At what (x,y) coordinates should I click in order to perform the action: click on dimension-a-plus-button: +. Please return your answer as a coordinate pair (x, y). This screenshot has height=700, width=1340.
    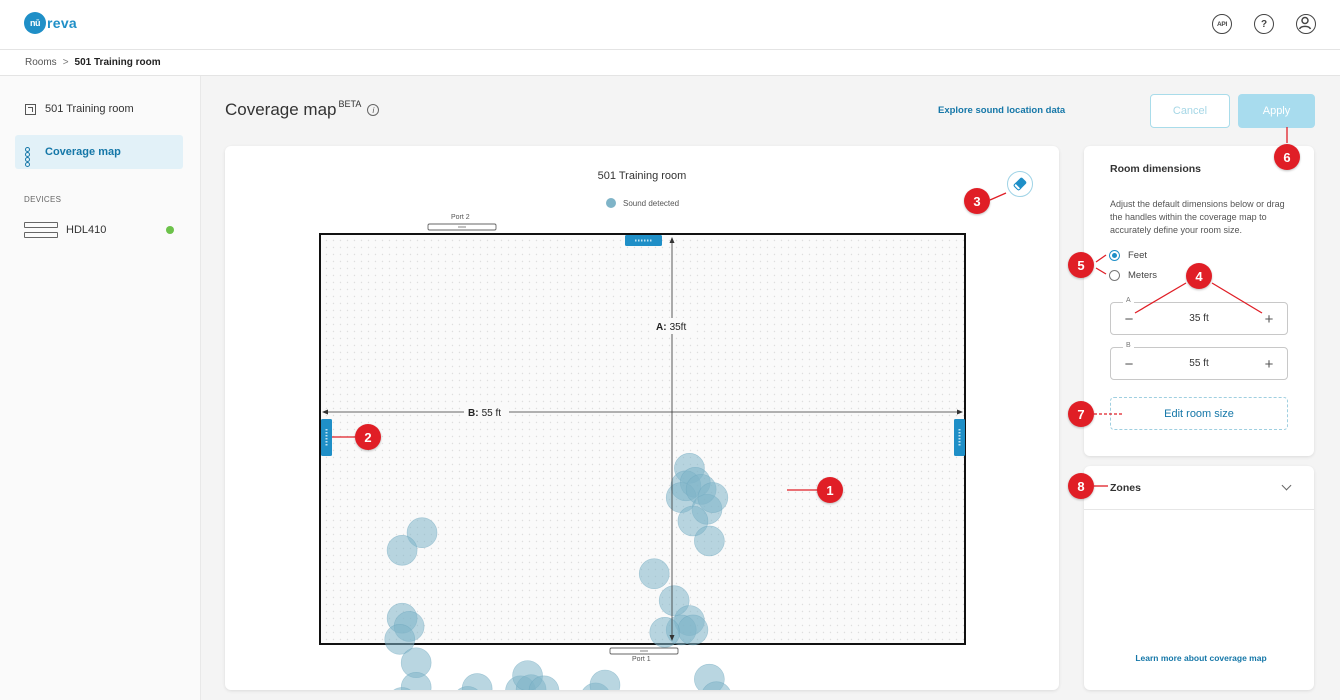
    Looking at the image, I should click on (1269, 319).